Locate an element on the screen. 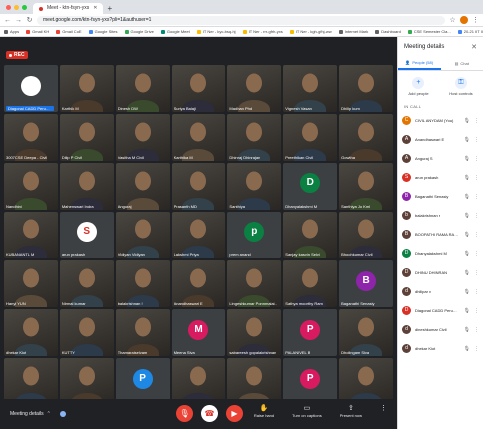 This screenshot has width=483, height=429. meeting-details-button: Meeting details ⌃ is located at coordinates (38, 414).